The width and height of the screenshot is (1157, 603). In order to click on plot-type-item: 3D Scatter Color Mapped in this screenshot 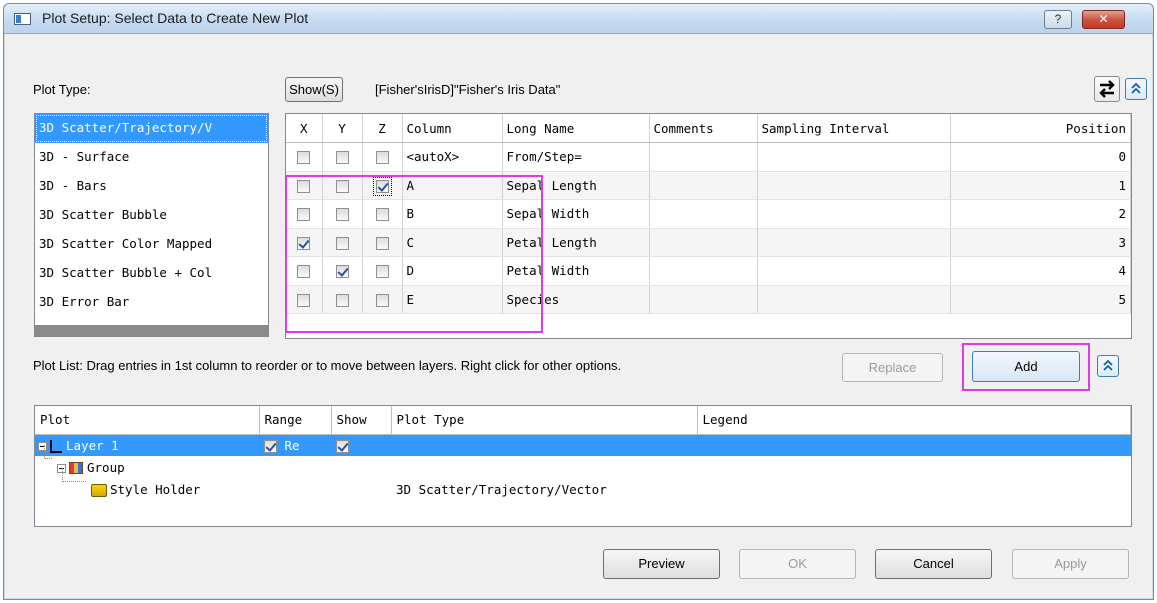, I will do `click(151, 244)`.